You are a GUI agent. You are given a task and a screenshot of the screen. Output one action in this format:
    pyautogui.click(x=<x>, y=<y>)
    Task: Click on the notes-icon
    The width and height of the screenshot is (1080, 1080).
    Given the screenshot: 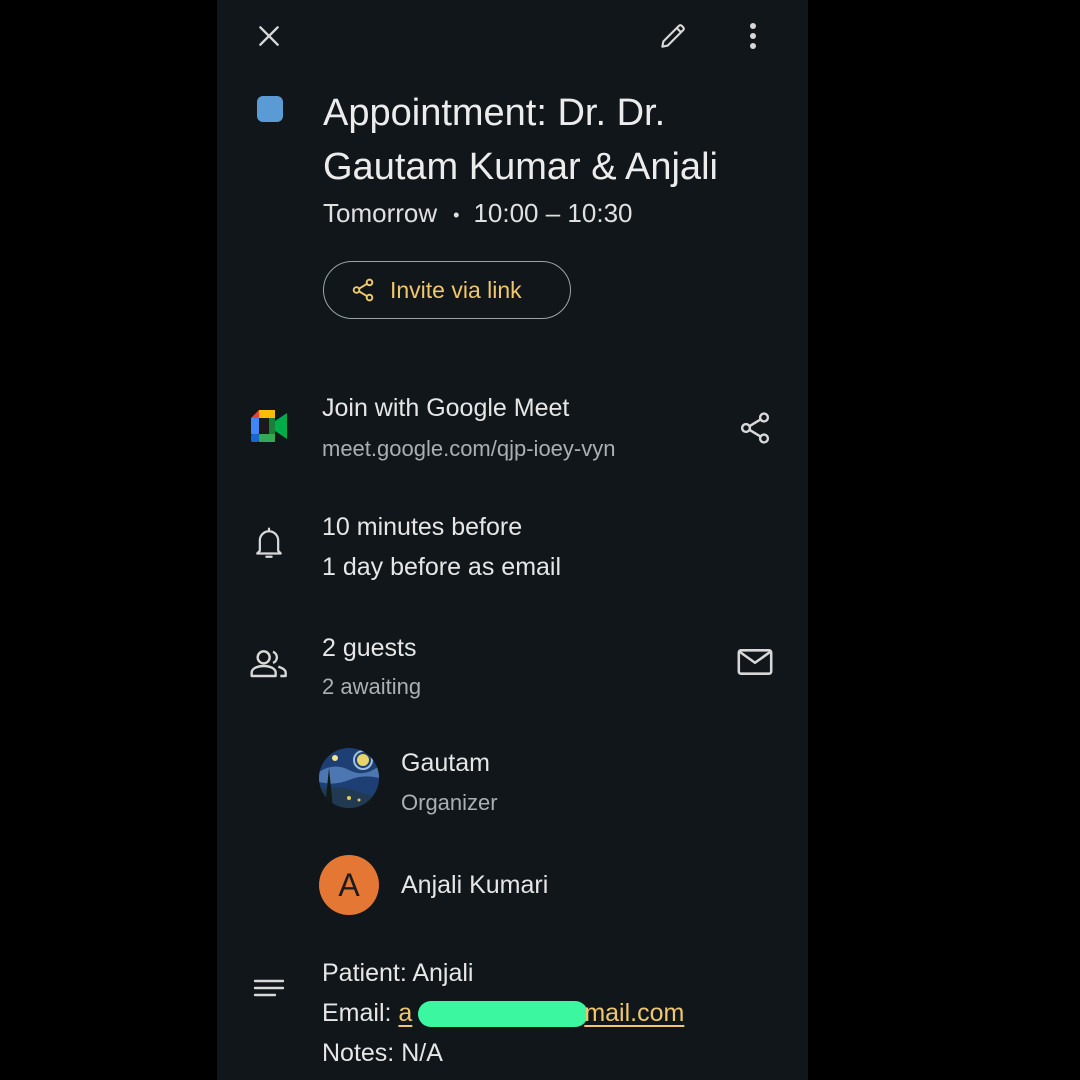 What is the action you would take?
    pyautogui.click(x=269, y=990)
    